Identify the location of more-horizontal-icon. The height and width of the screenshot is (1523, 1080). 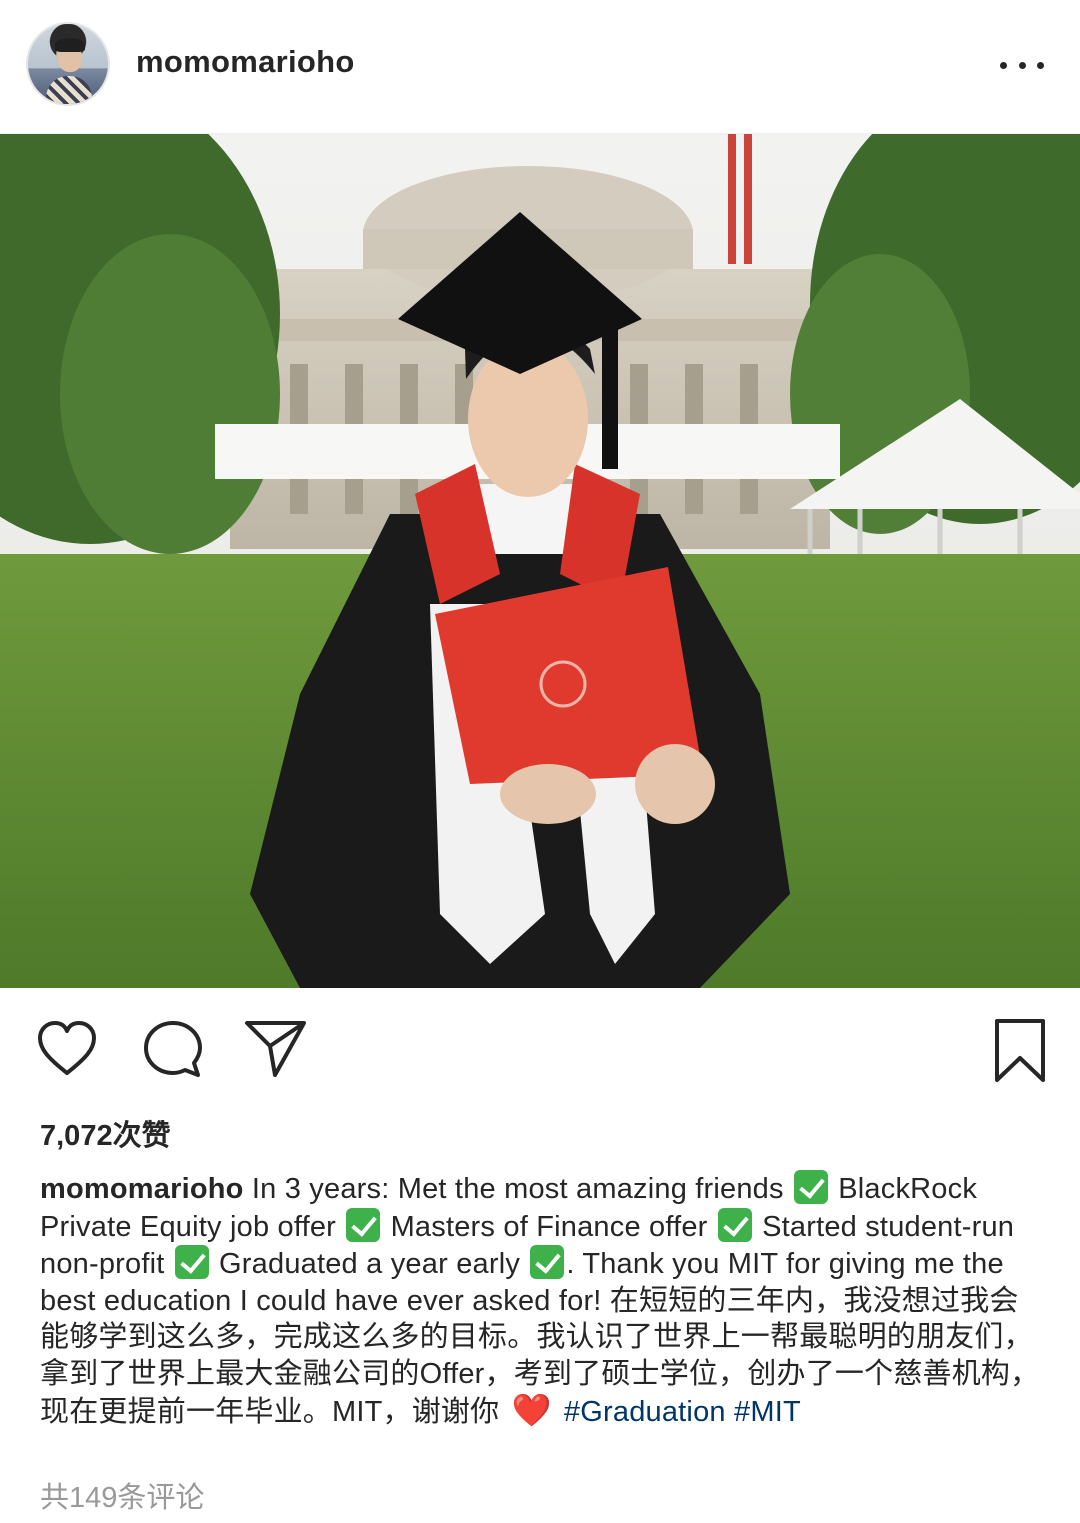
(1022, 65).